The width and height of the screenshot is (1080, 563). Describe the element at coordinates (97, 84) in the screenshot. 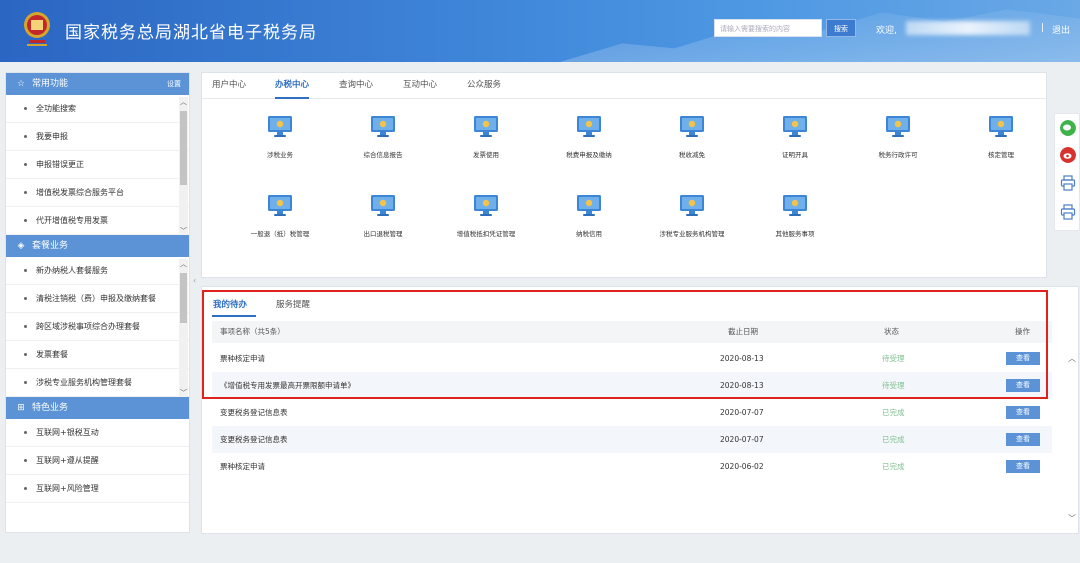

I see `sidebar-group-header: ☆ 常用功能 设置` at that location.